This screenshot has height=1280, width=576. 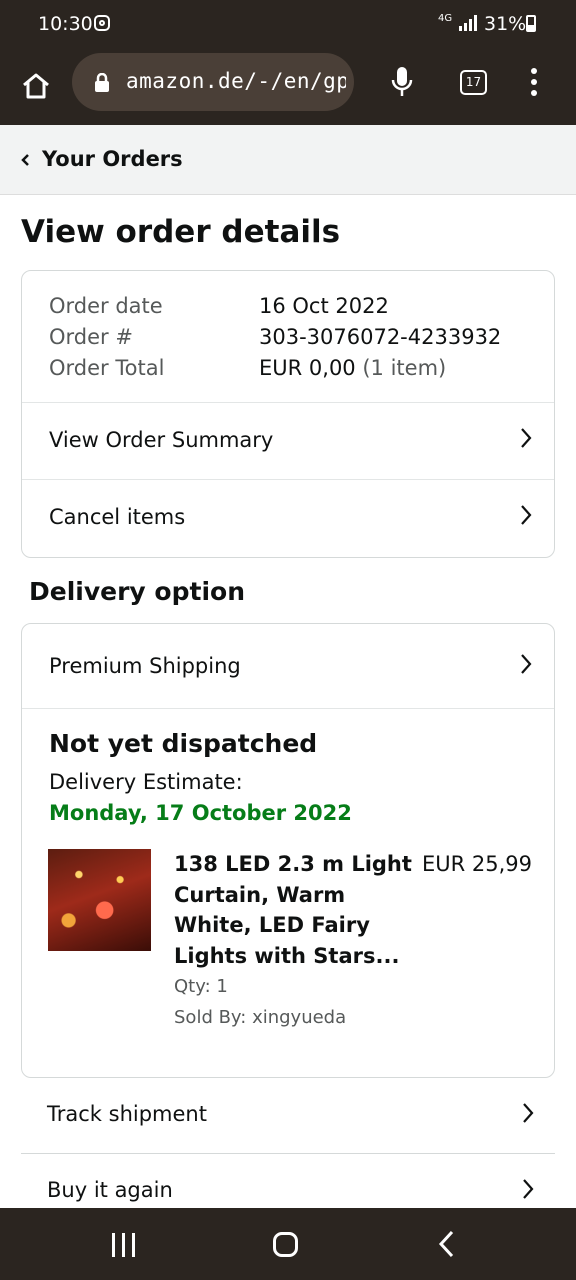 I want to click on product-seller: Sold By: xingyueda, so click(x=260, y=1017).